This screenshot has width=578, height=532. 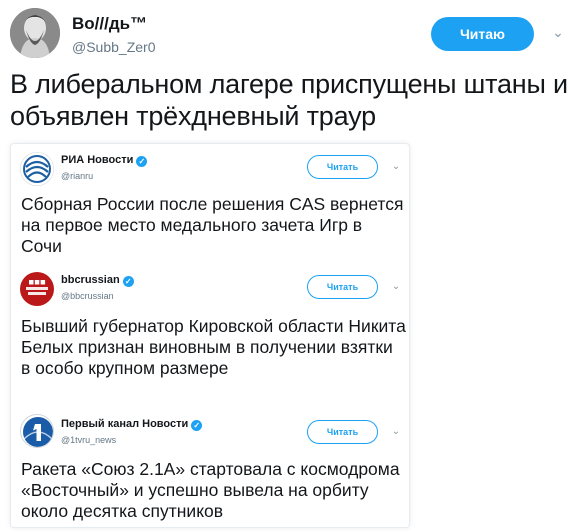 What do you see at coordinates (132, 424) in the screenshot?
I see `quoted-author-name: Первый канал Новости ✓` at bounding box center [132, 424].